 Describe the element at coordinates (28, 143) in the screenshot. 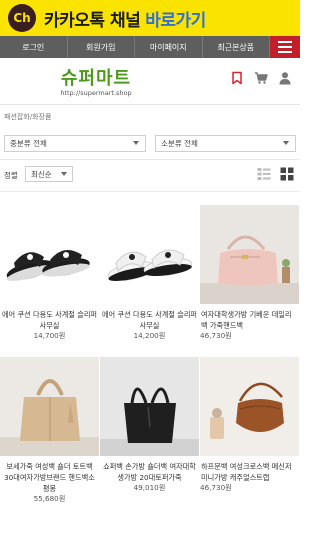

I see `category-mid-value: 중분류 전체` at that location.